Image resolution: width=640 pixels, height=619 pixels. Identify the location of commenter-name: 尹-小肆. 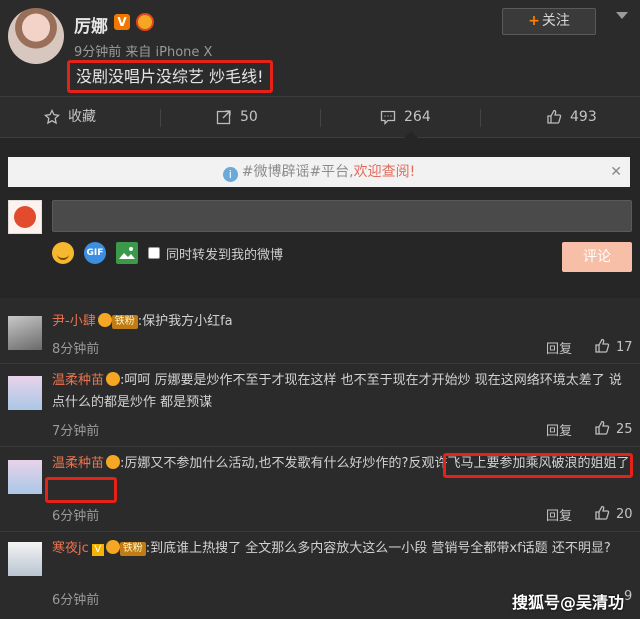
(74, 321).